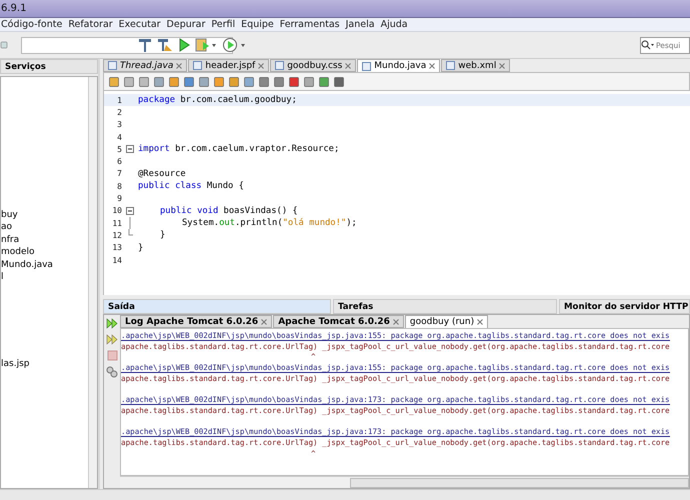 The height and width of the screenshot is (500, 690). Describe the element at coordinates (360, 24) in the screenshot. I see `menu-item: Janela` at that location.